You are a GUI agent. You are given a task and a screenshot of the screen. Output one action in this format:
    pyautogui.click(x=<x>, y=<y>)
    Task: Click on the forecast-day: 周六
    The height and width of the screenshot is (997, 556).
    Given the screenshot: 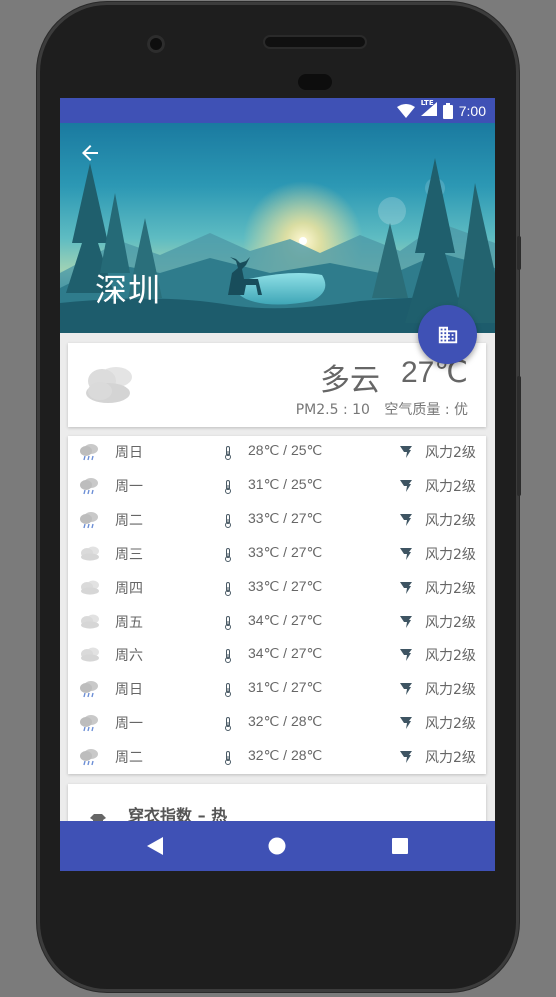 What is the action you would take?
    pyautogui.click(x=129, y=656)
    